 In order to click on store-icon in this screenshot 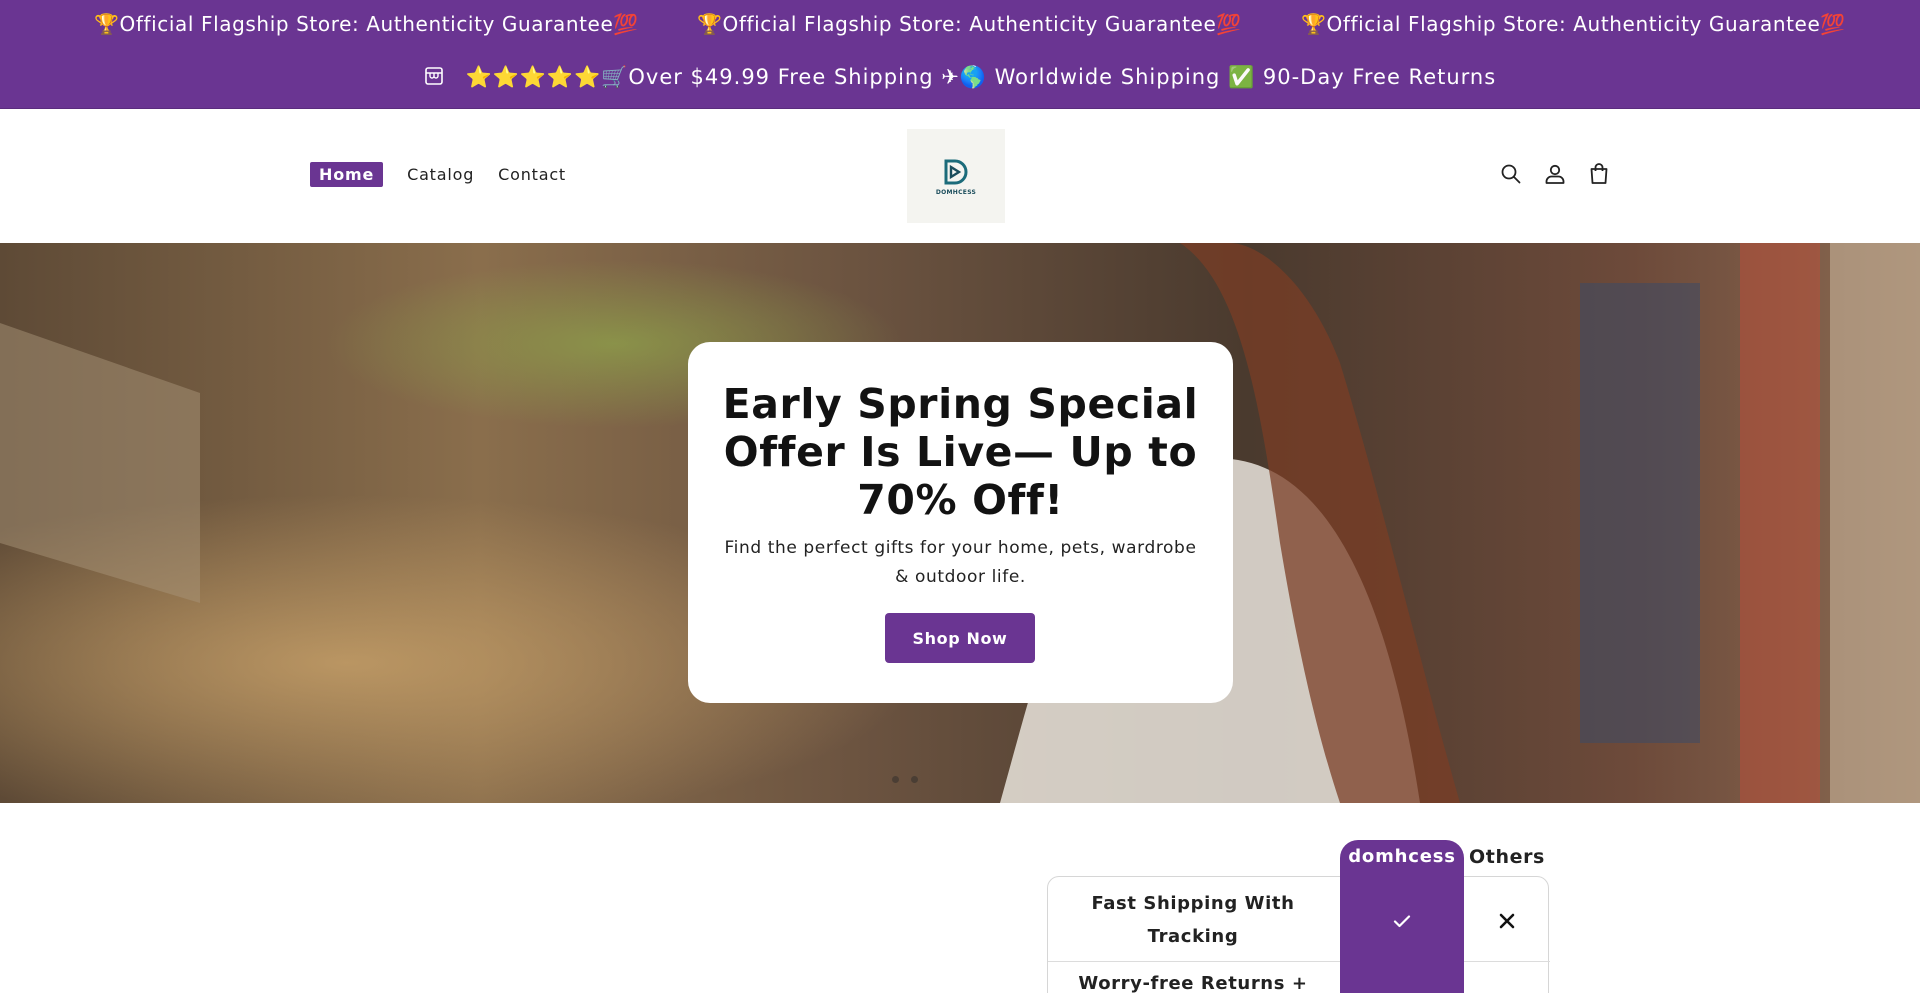, I will do `click(433, 76)`.